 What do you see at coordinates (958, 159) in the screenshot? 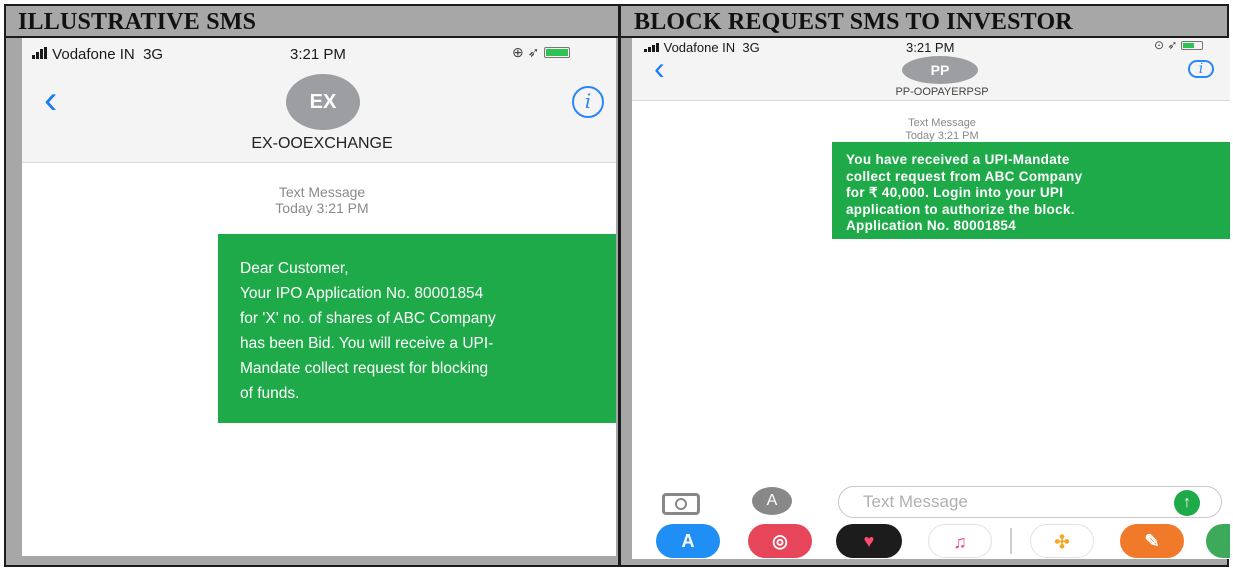
I see `message-line: You have received a UPI-Mandate` at bounding box center [958, 159].